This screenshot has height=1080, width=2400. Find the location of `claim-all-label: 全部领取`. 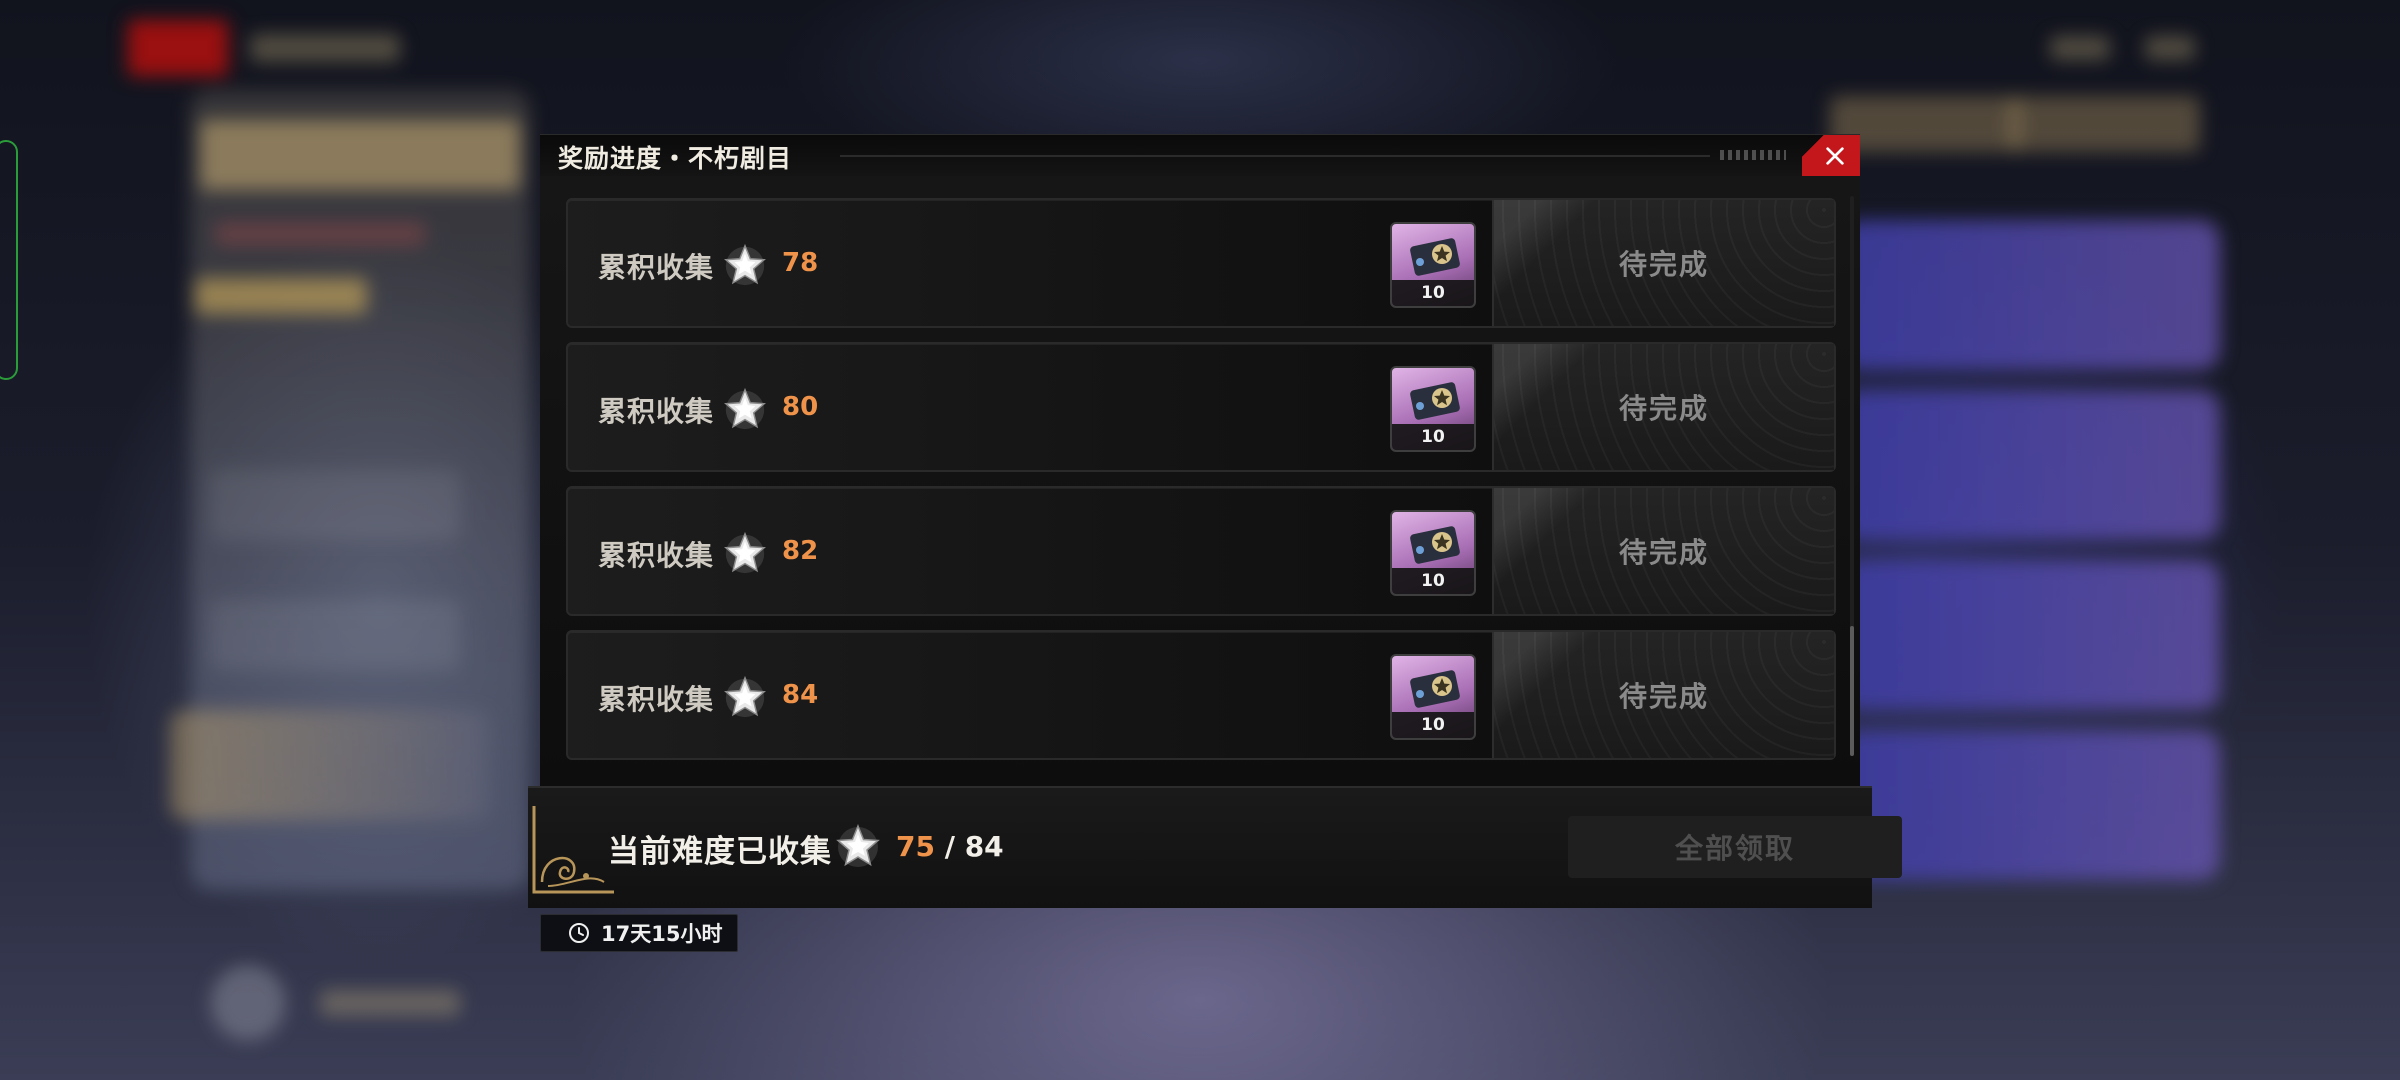

claim-all-label: 全部领取 is located at coordinates (1734, 848).